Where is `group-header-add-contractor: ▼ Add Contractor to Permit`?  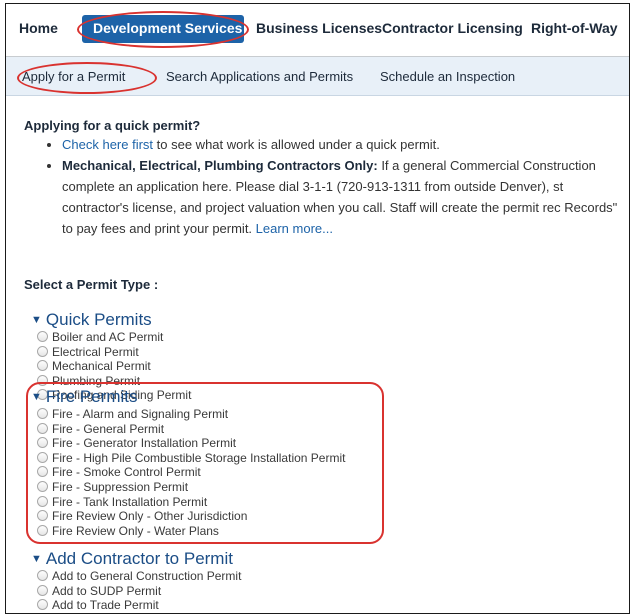
group-header-add-contractor: ▼ Add Contractor to Permit is located at coordinates (136, 559).